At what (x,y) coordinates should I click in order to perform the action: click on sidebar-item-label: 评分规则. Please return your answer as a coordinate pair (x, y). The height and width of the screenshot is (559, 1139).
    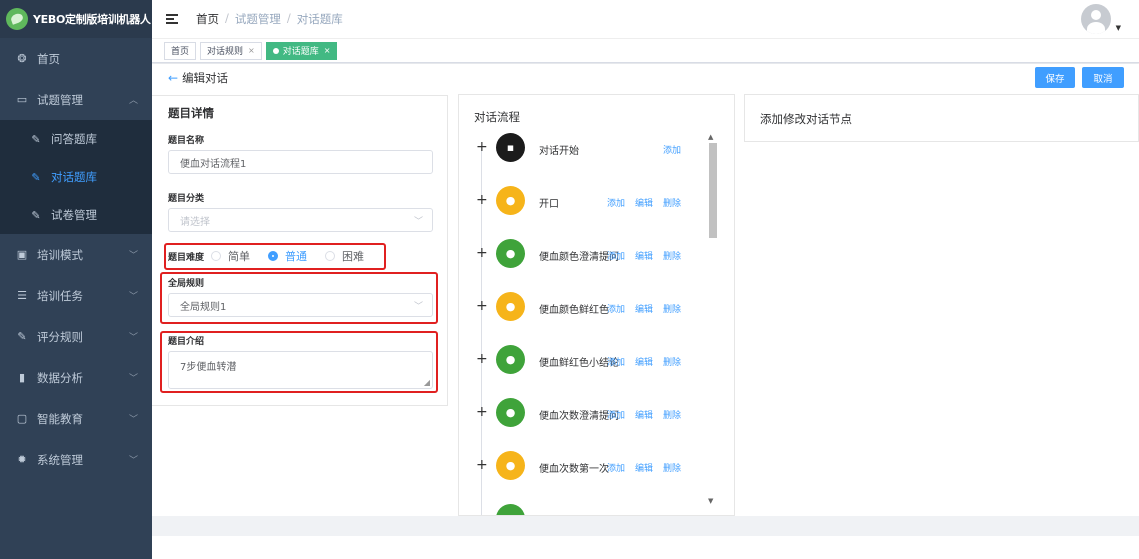
    Looking at the image, I should click on (60, 336).